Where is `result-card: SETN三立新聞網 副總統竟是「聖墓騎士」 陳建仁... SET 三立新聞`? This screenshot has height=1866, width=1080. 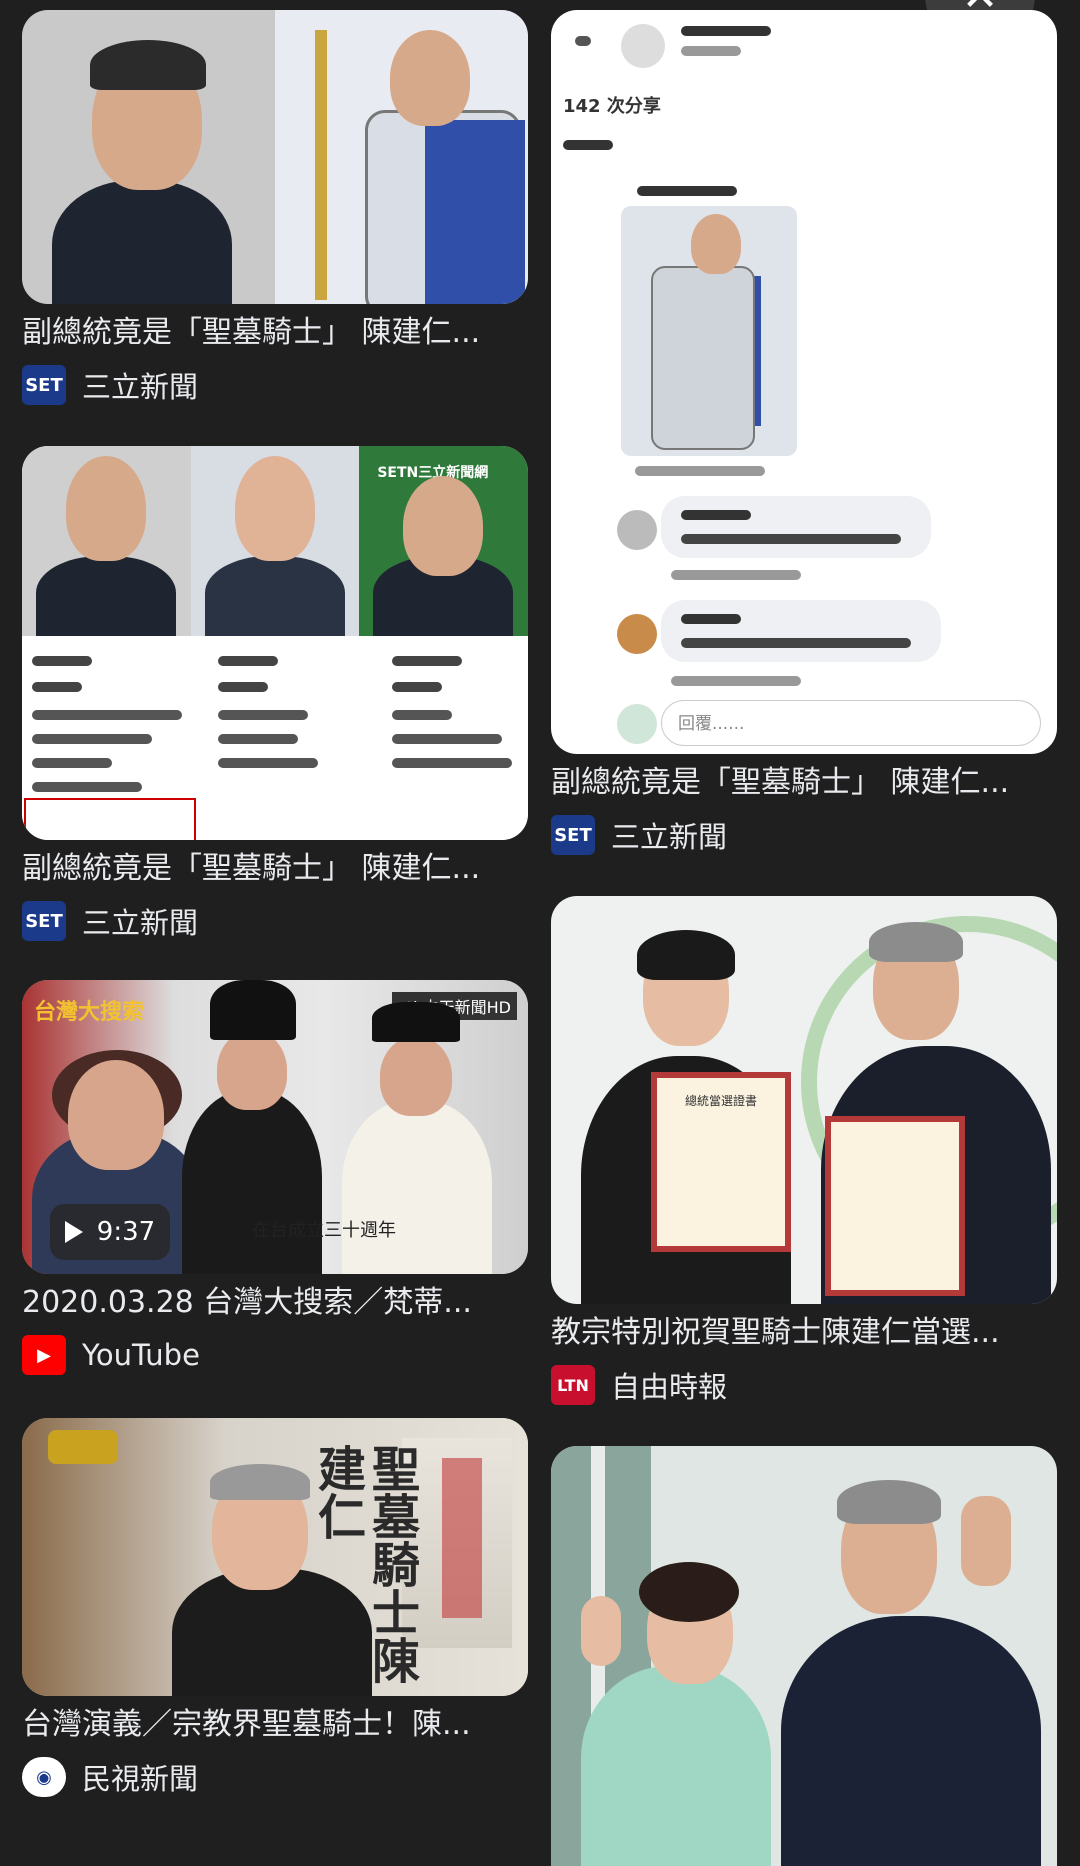
result-card: SETN三立新聞網 副總統竟是「聖墓騎士」 陳建仁... SET 三立新聞 is located at coordinates (275, 694).